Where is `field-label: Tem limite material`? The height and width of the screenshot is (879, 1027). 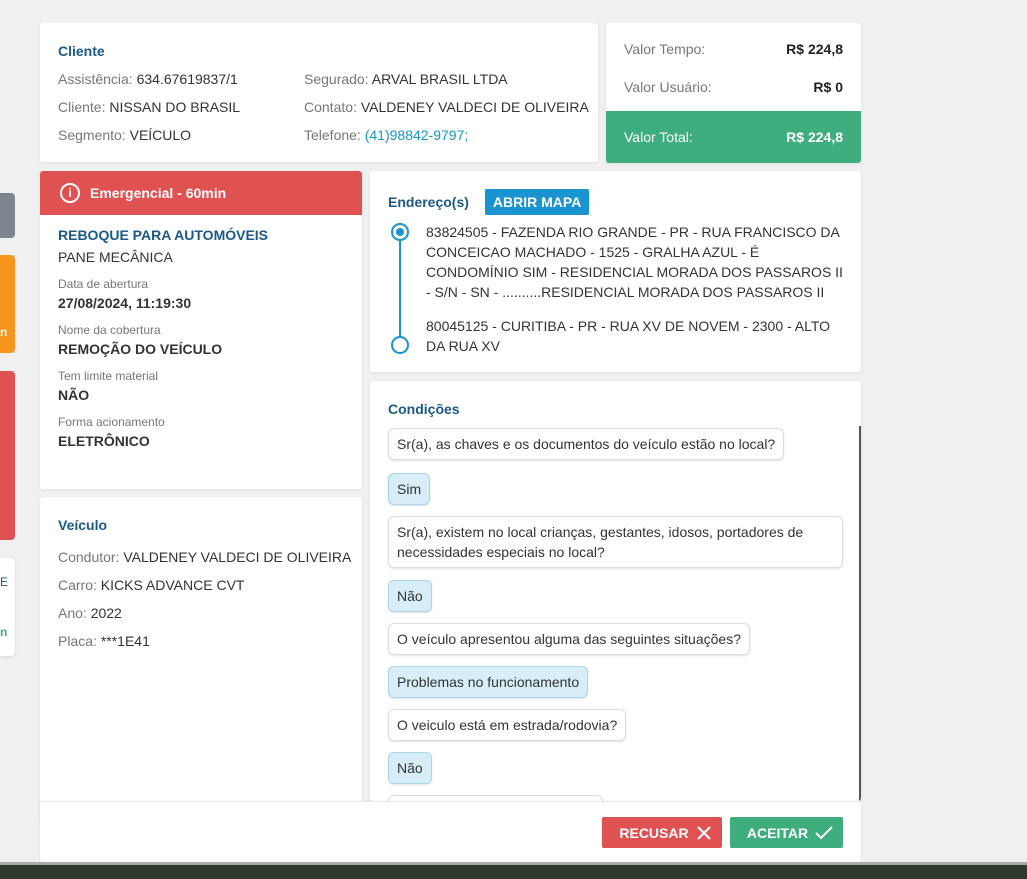 field-label: Tem limite material is located at coordinates (108, 376).